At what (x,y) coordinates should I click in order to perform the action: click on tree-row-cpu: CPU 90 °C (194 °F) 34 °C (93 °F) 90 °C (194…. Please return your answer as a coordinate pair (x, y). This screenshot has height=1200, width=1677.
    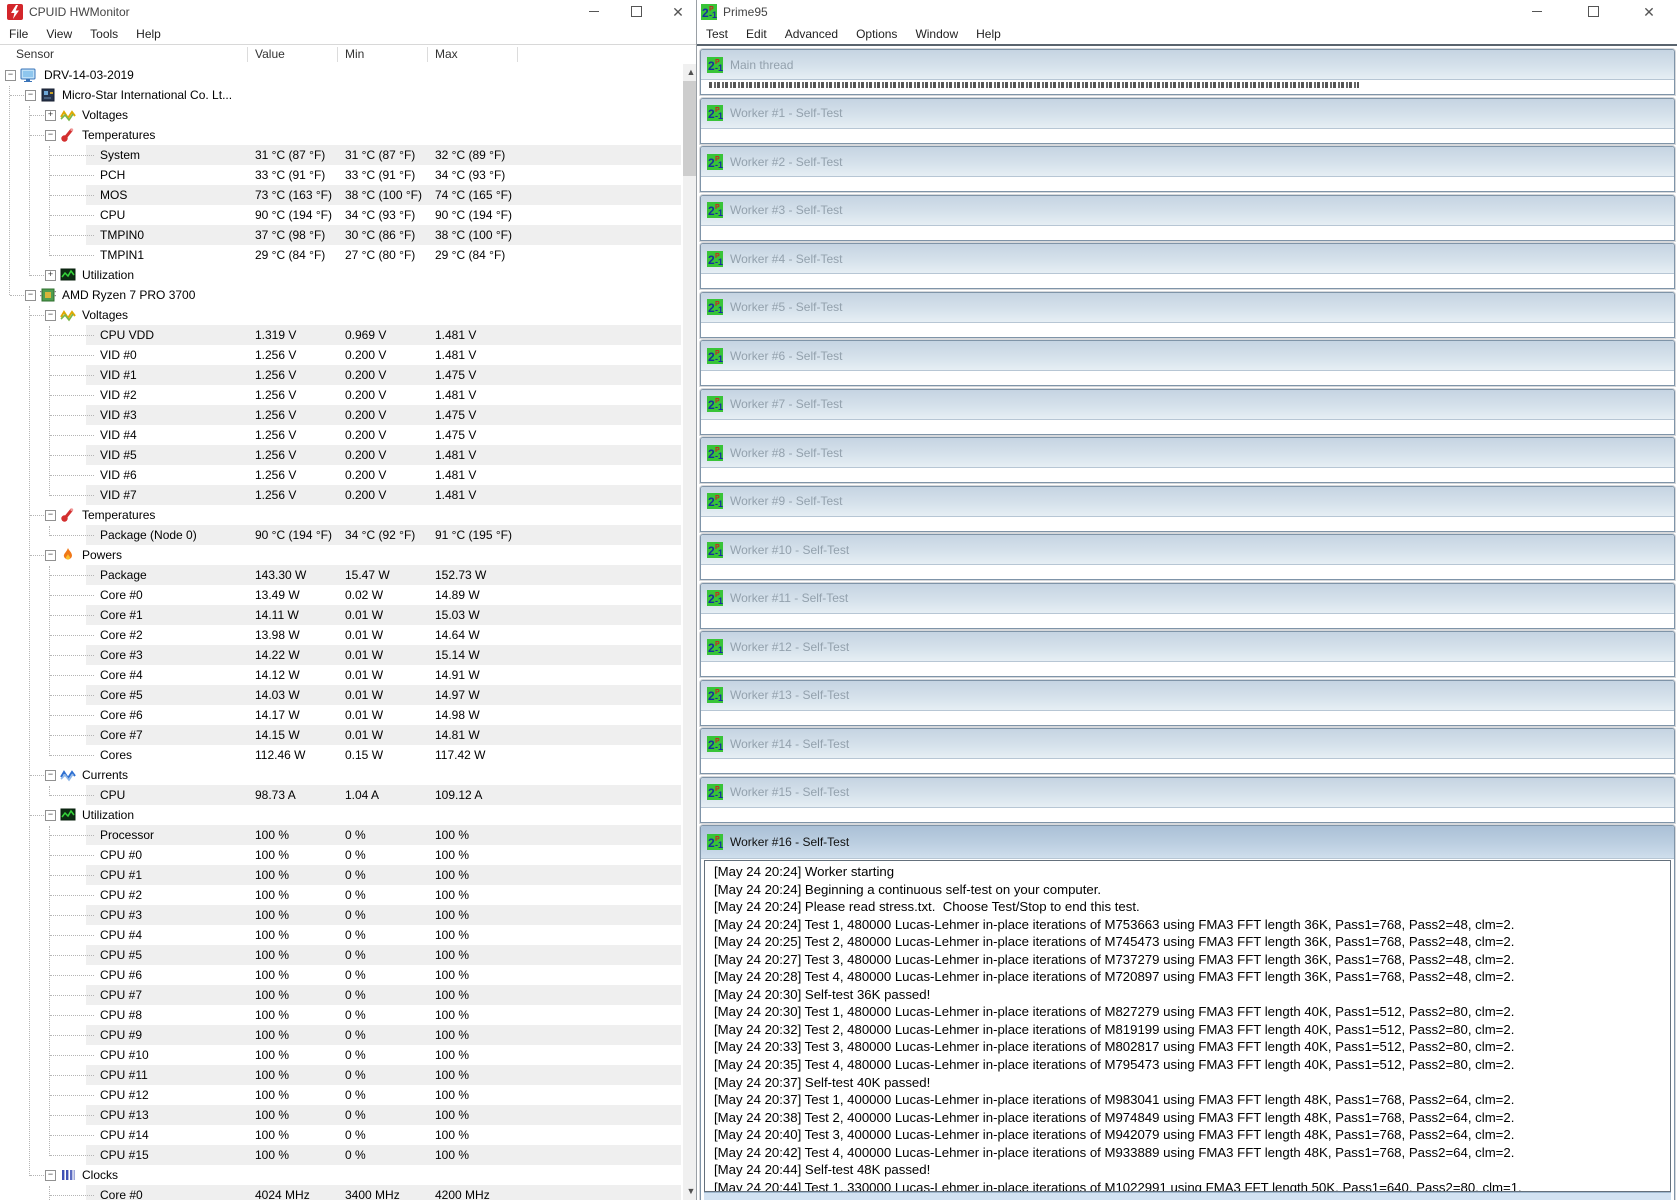
    Looking at the image, I should click on (341, 215).